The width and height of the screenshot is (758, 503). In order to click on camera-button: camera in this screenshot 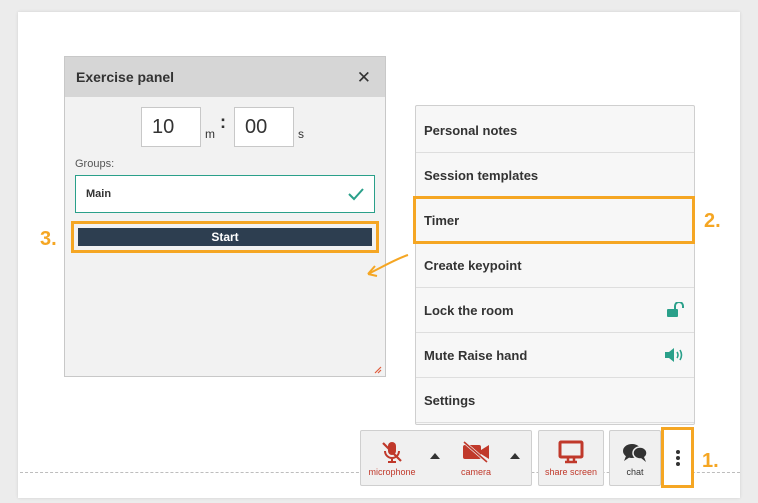, I will do `click(476, 458)`.